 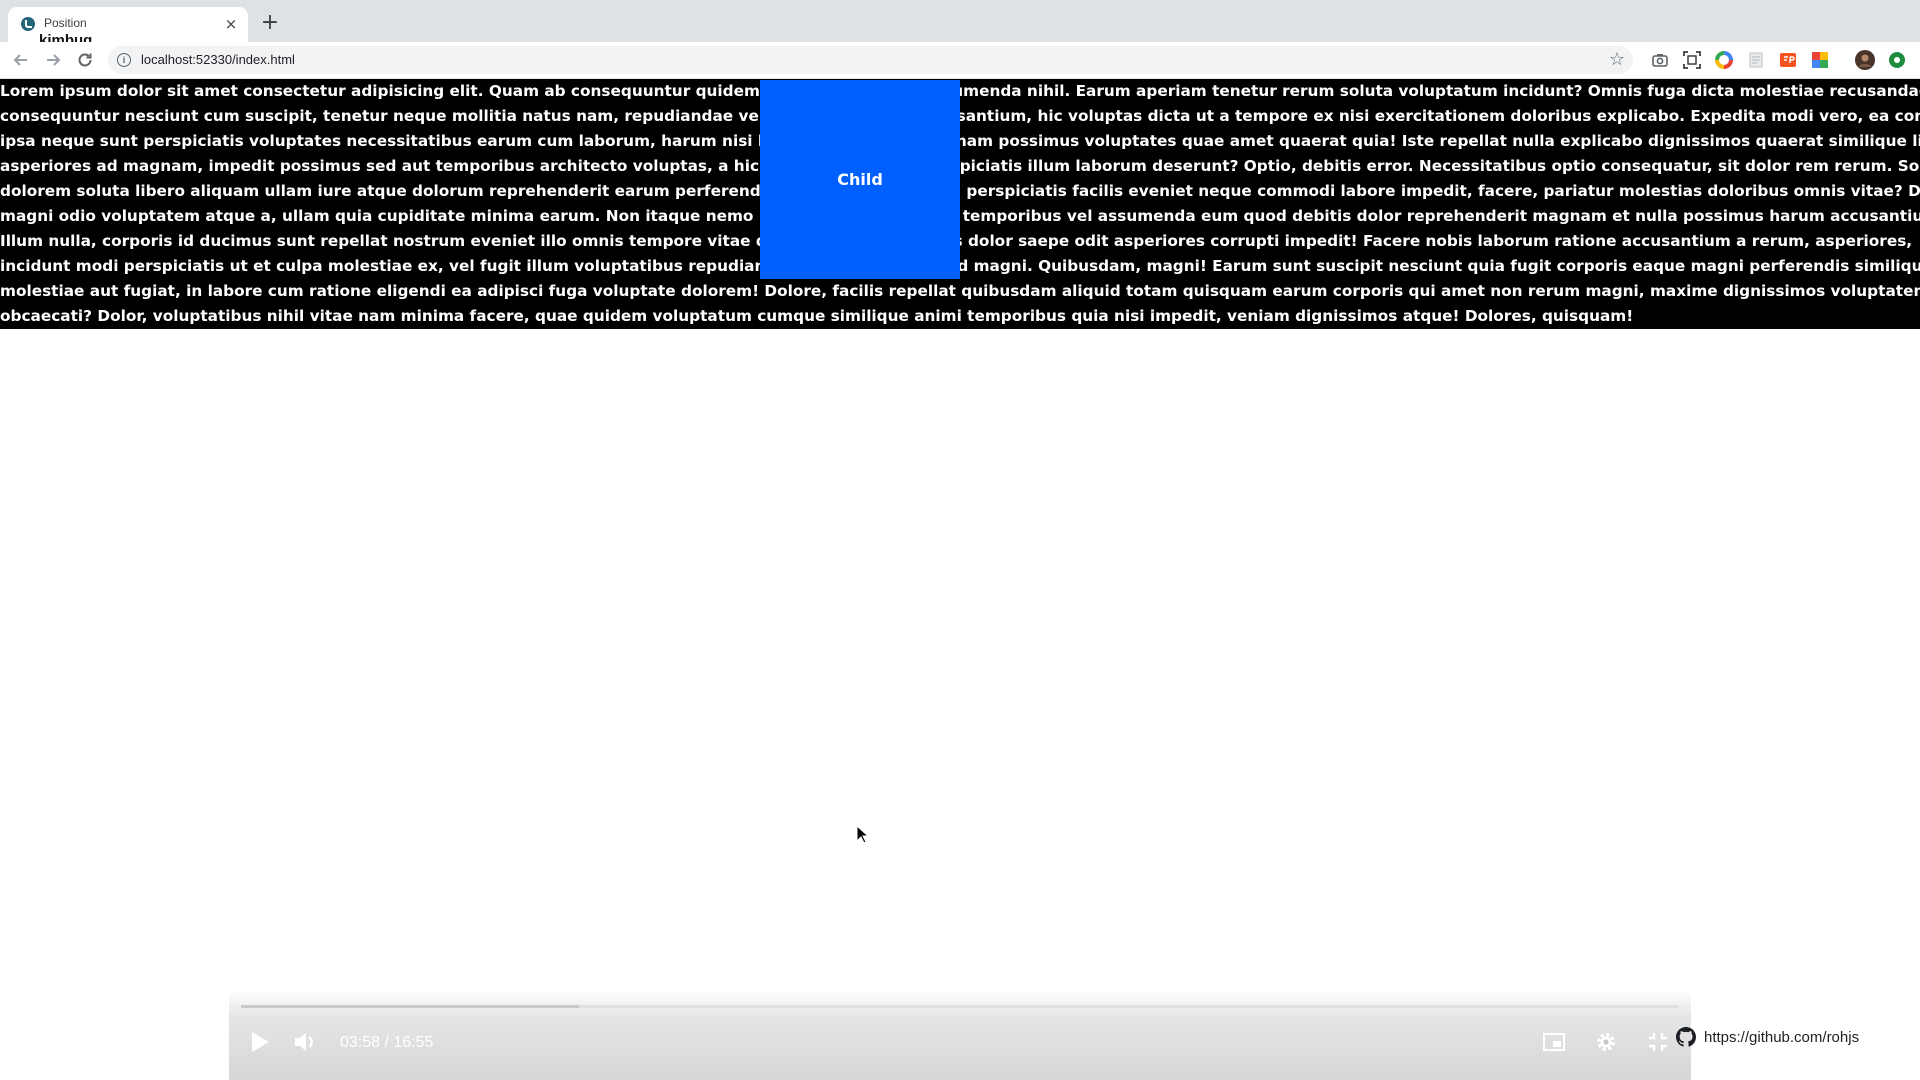 I want to click on child-label: Child, so click(x=860, y=179).